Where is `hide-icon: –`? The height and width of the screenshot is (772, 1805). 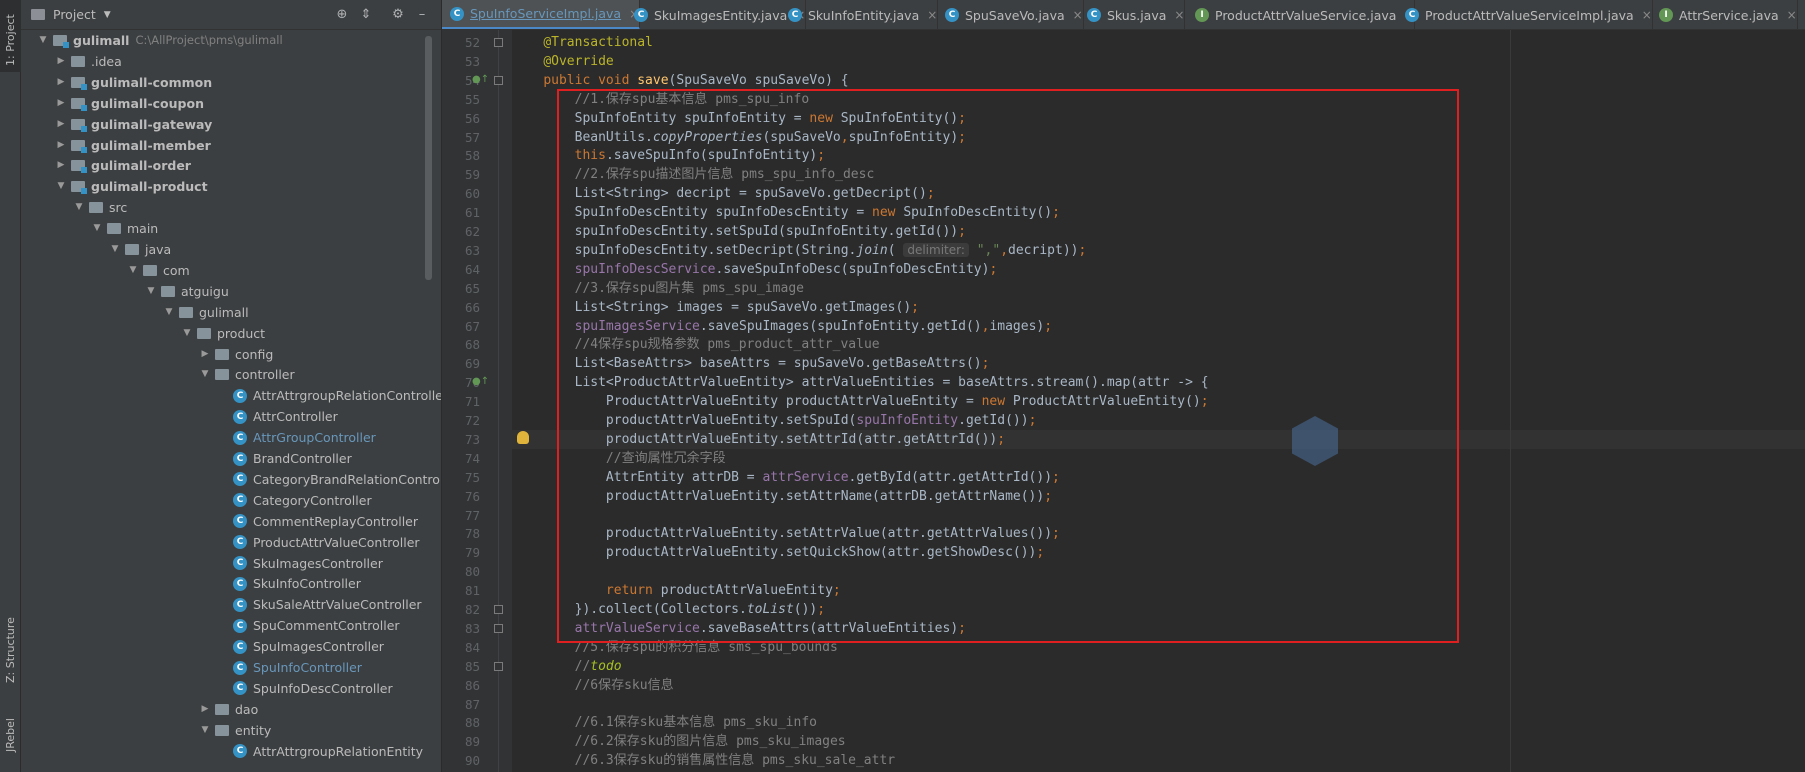
hide-icon: – is located at coordinates (422, 15).